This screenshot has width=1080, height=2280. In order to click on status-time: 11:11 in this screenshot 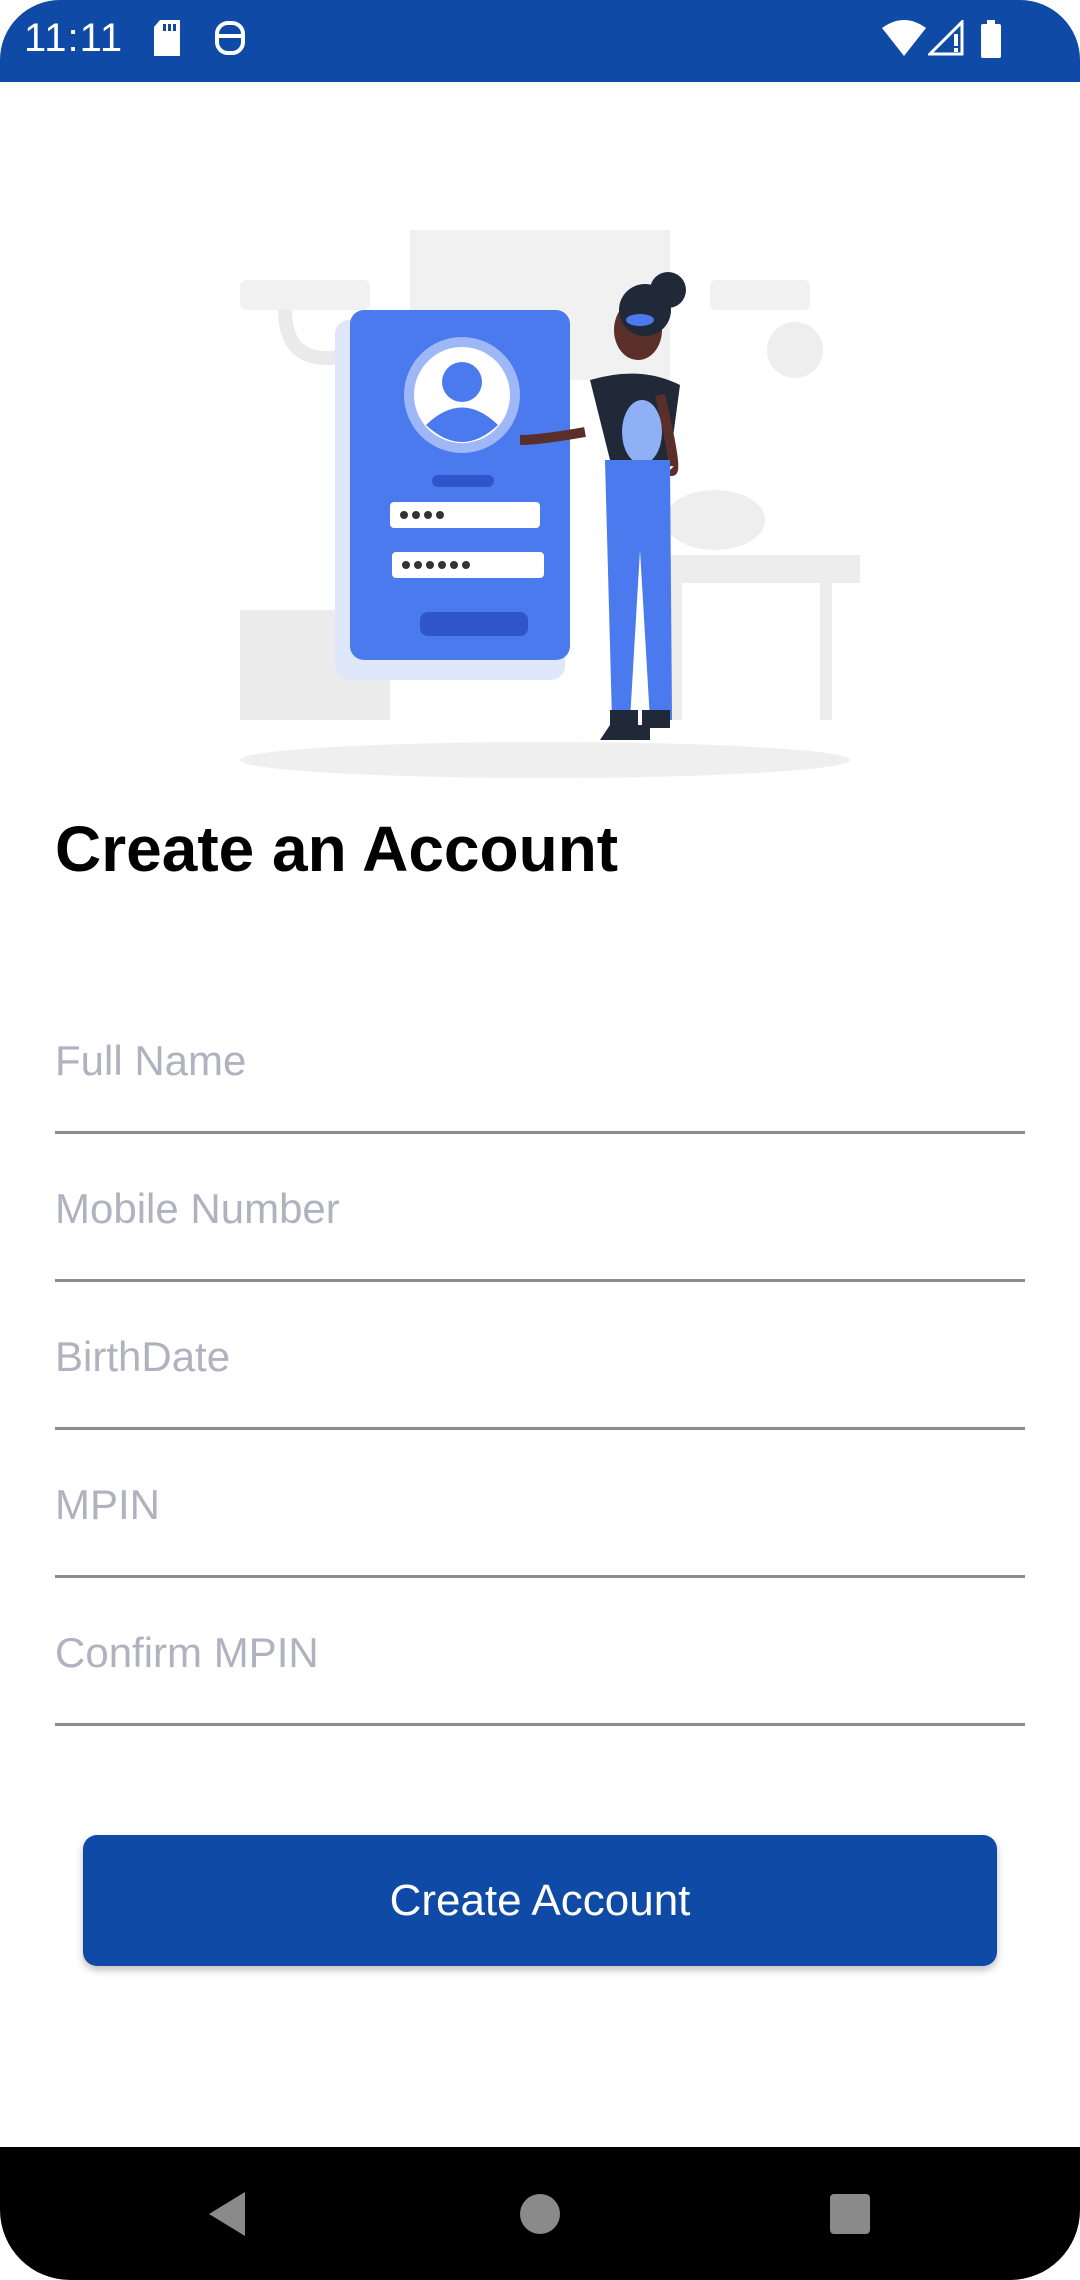, I will do `click(74, 38)`.